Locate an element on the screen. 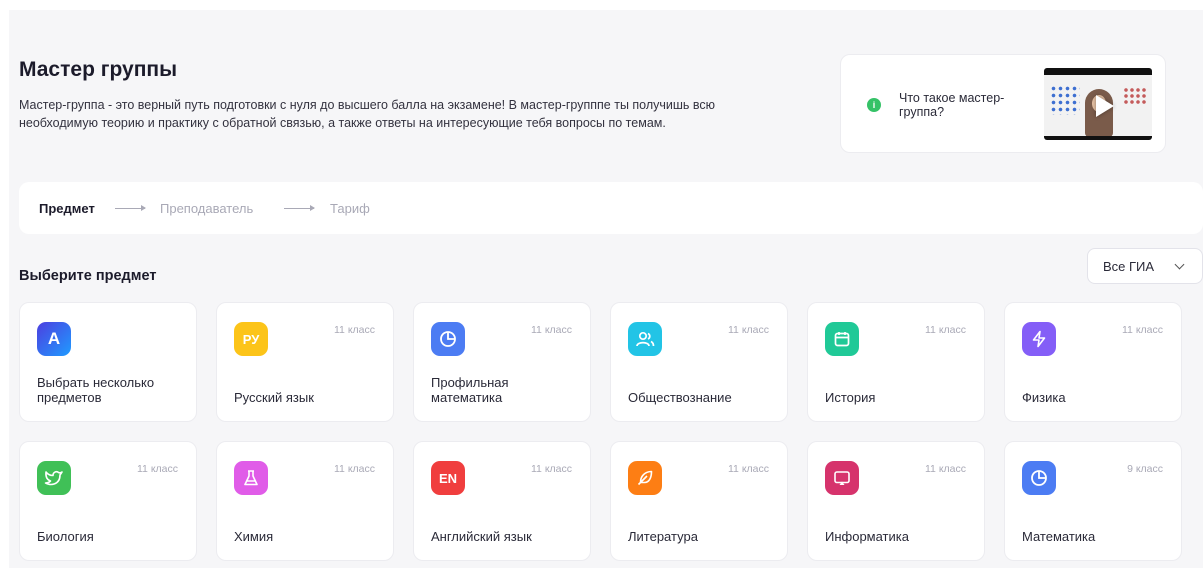 Image resolution: width=1203 pixels, height=568 pixels. exam-filter-select: Все ГИА is located at coordinates (1145, 266).